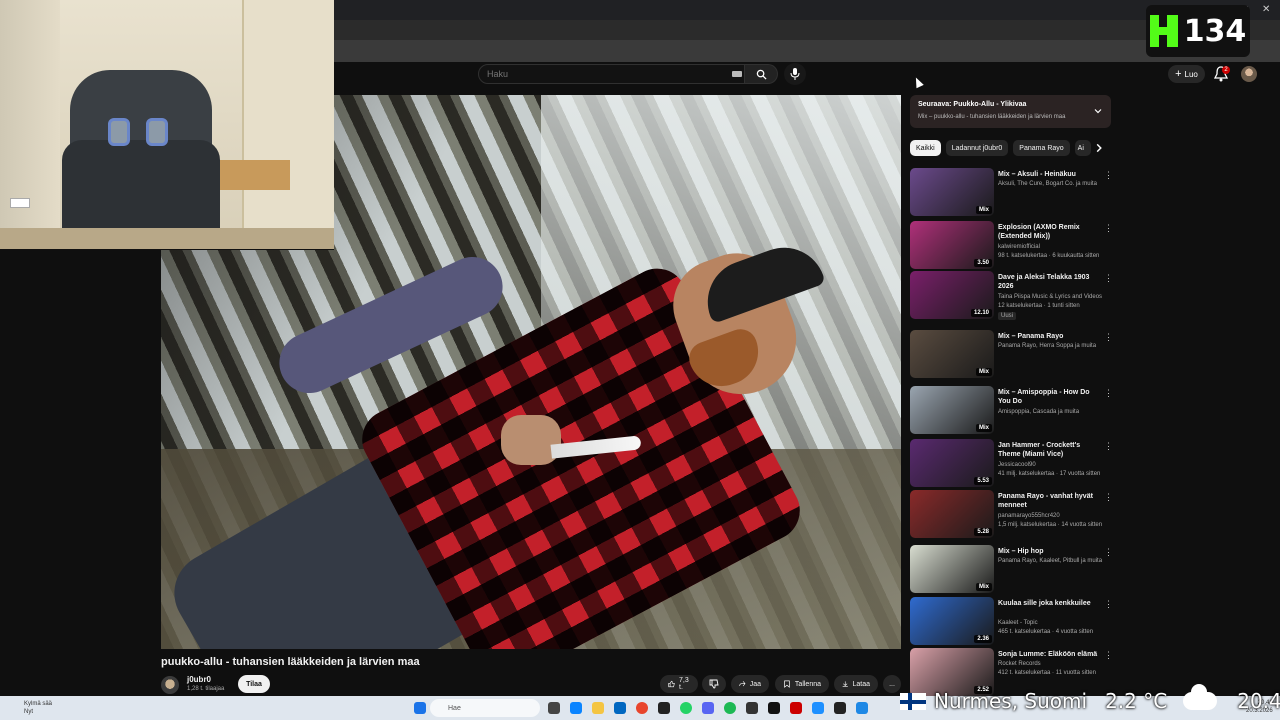 The image size is (1280, 720). Describe the element at coordinates (1041, 148) in the screenshot. I see `chip-panama-rayo: Panama Rayo` at that location.